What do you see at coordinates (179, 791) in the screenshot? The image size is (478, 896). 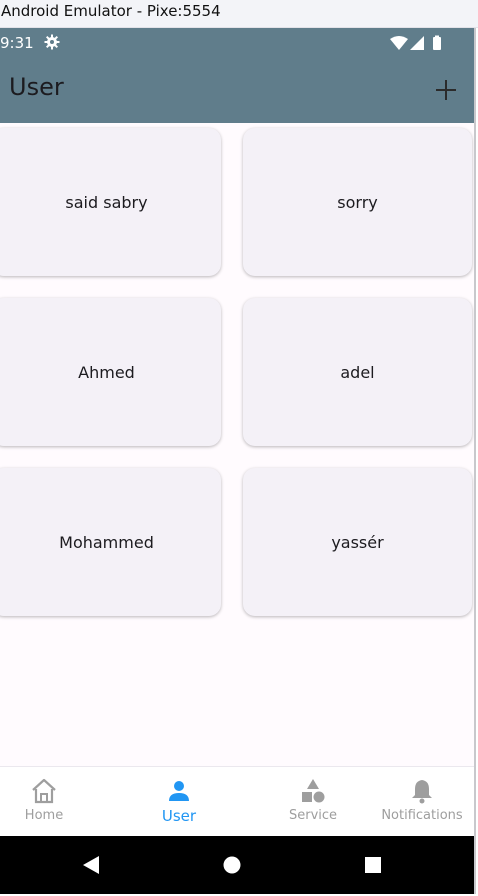 I see `person-icon` at bounding box center [179, 791].